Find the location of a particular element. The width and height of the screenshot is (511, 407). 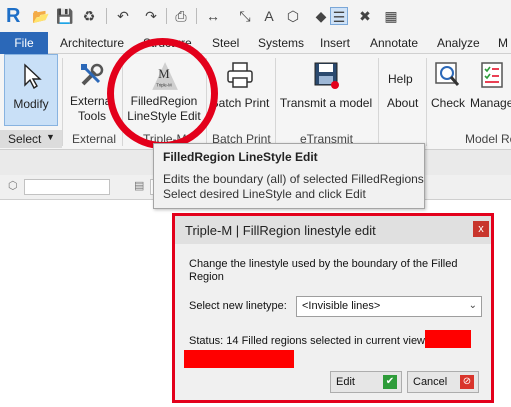

undo-icon: ↶ is located at coordinates (123, 16).